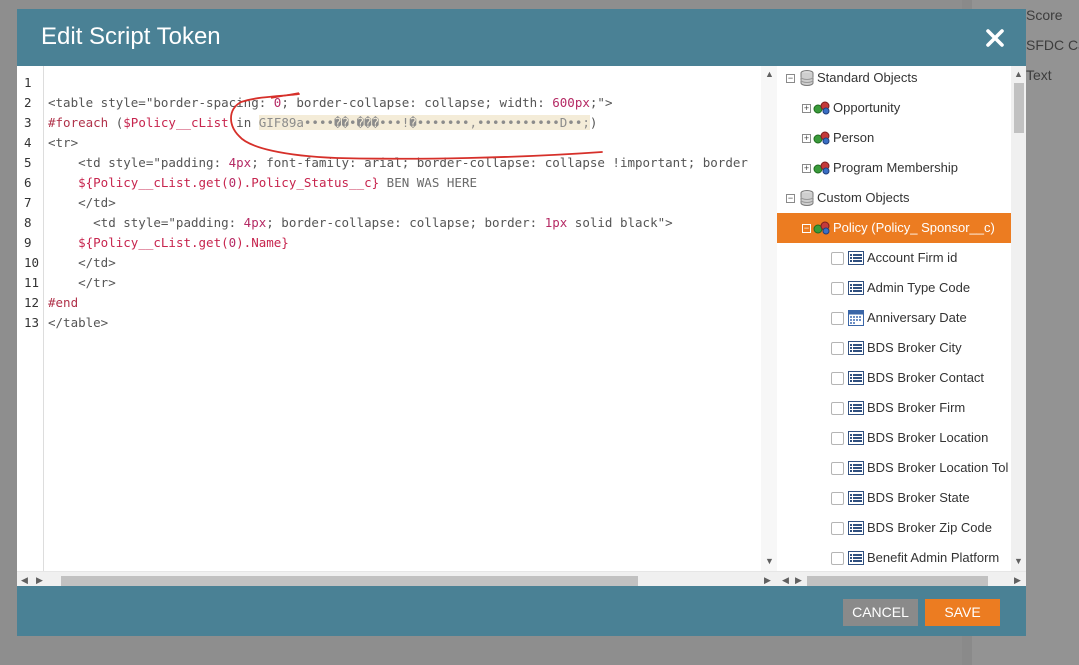 This screenshot has height=665, width=1079. Describe the element at coordinates (1017, 580) in the screenshot. I see `tree-scroll-right-icon: ▶` at that location.